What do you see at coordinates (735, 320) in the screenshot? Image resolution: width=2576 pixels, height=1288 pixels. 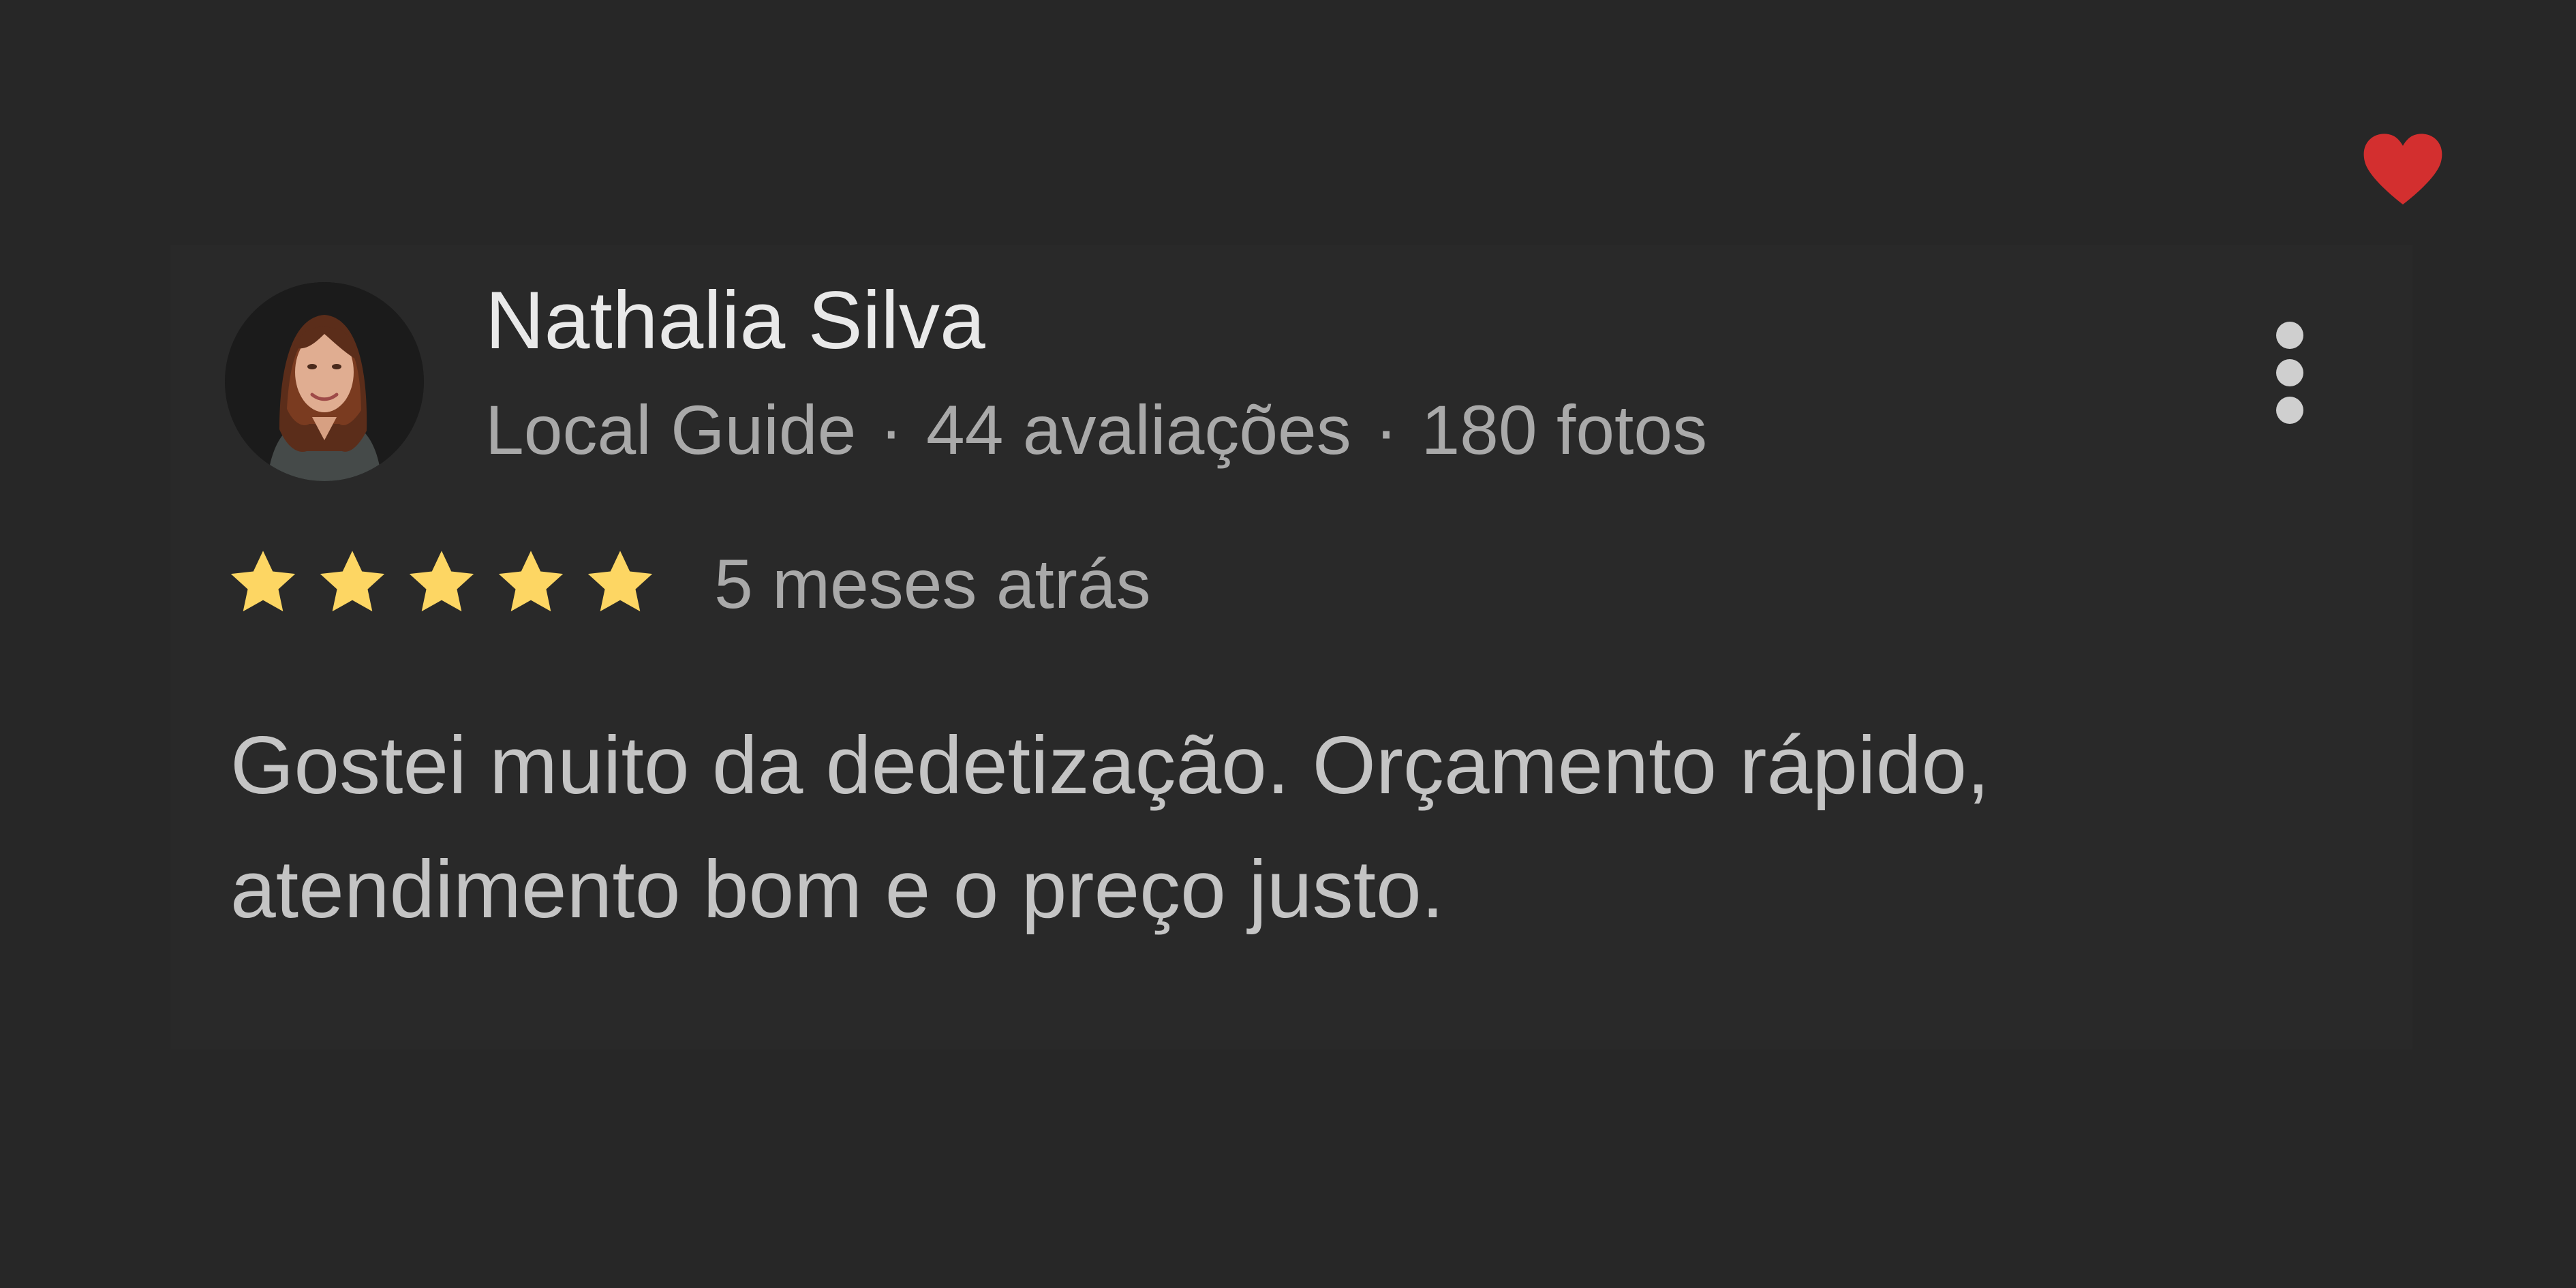 I see `reviewer-name: Nathalia Silva` at bounding box center [735, 320].